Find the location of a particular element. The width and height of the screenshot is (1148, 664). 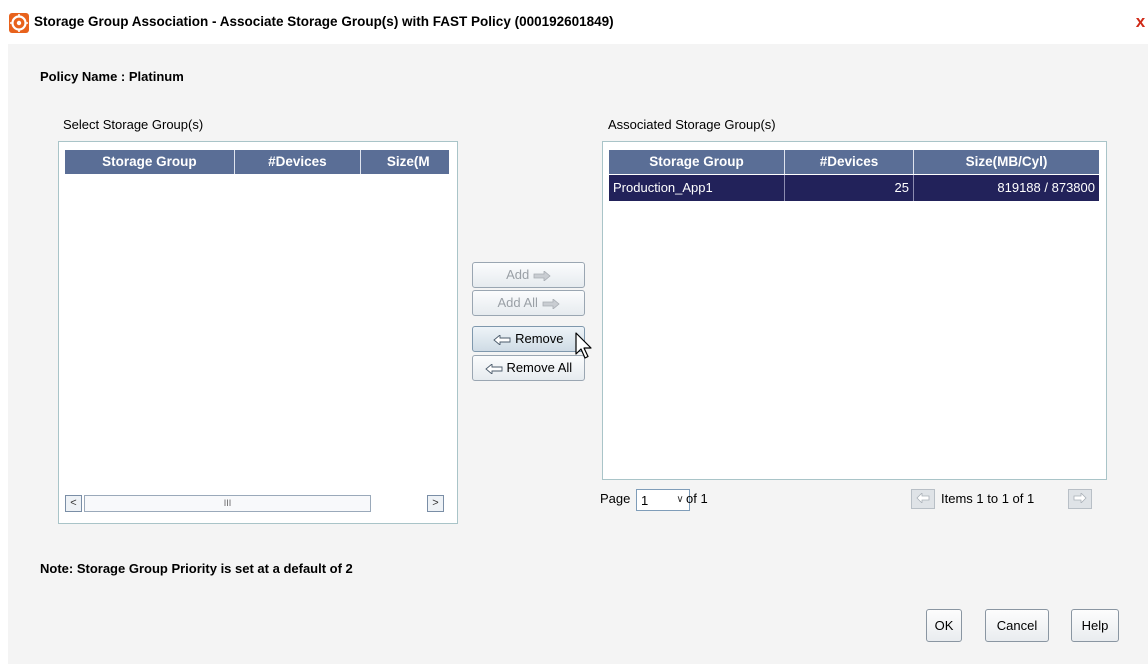

table-row: Production_App1 25 819188 / 873800 is located at coordinates (854, 188).